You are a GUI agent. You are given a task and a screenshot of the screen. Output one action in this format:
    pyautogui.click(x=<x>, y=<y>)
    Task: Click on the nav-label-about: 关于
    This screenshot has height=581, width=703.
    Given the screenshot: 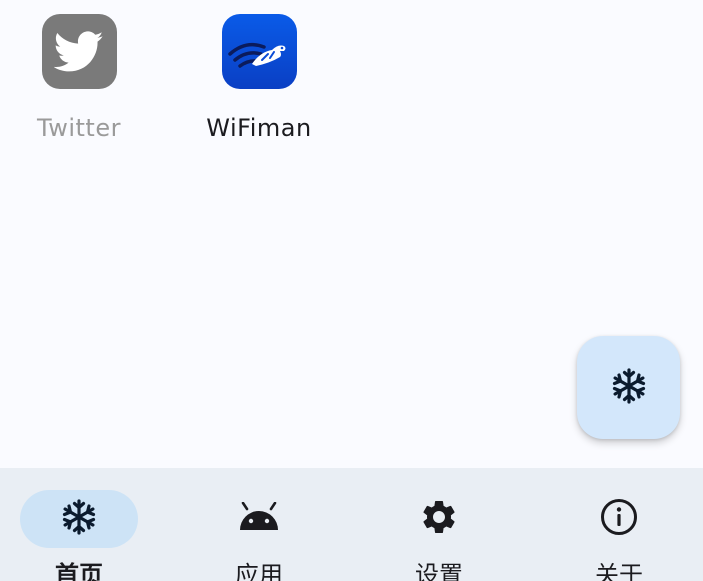 What is the action you would take?
    pyautogui.click(x=619, y=571)
    